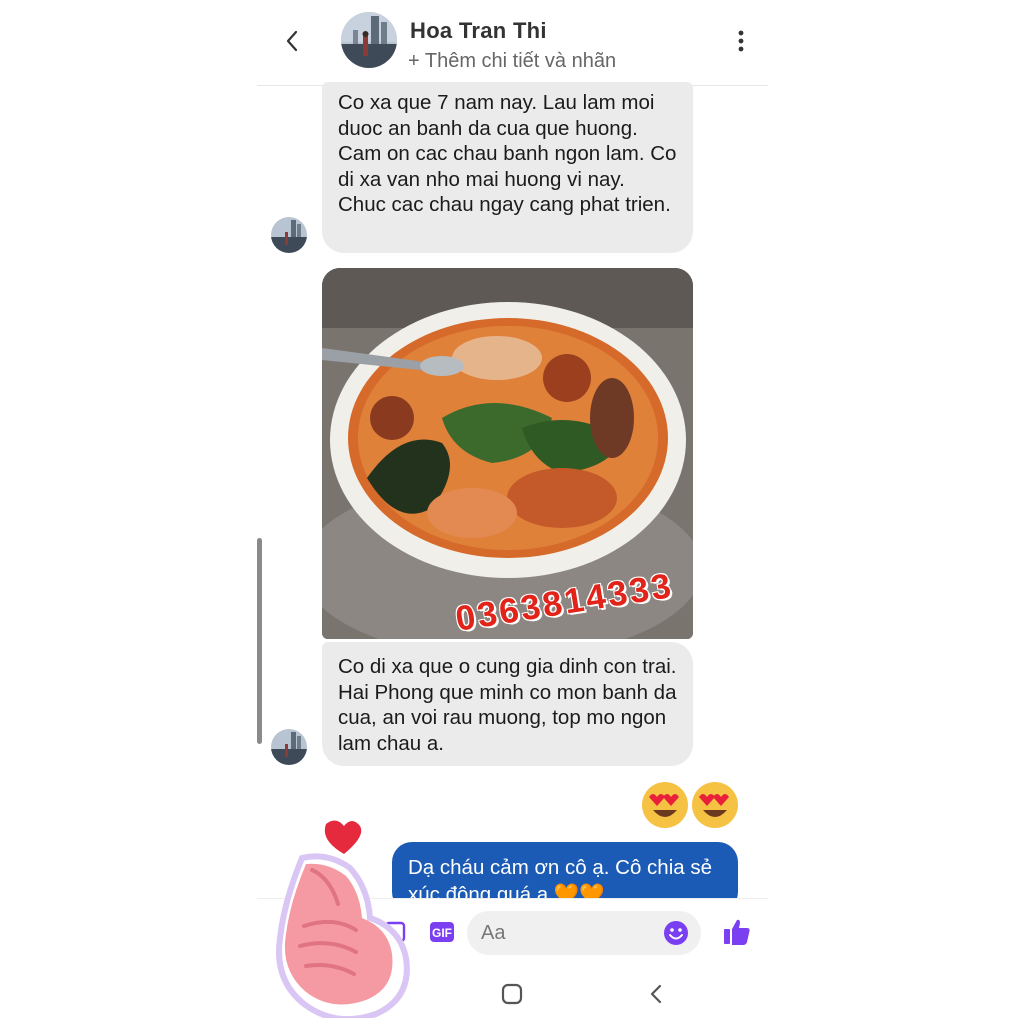 This screenshot has width=1024, height=1024. I want to click on chat-header: Hoa Tran Thi + Thêm chi tiết và nhãn, so click(512, 43).